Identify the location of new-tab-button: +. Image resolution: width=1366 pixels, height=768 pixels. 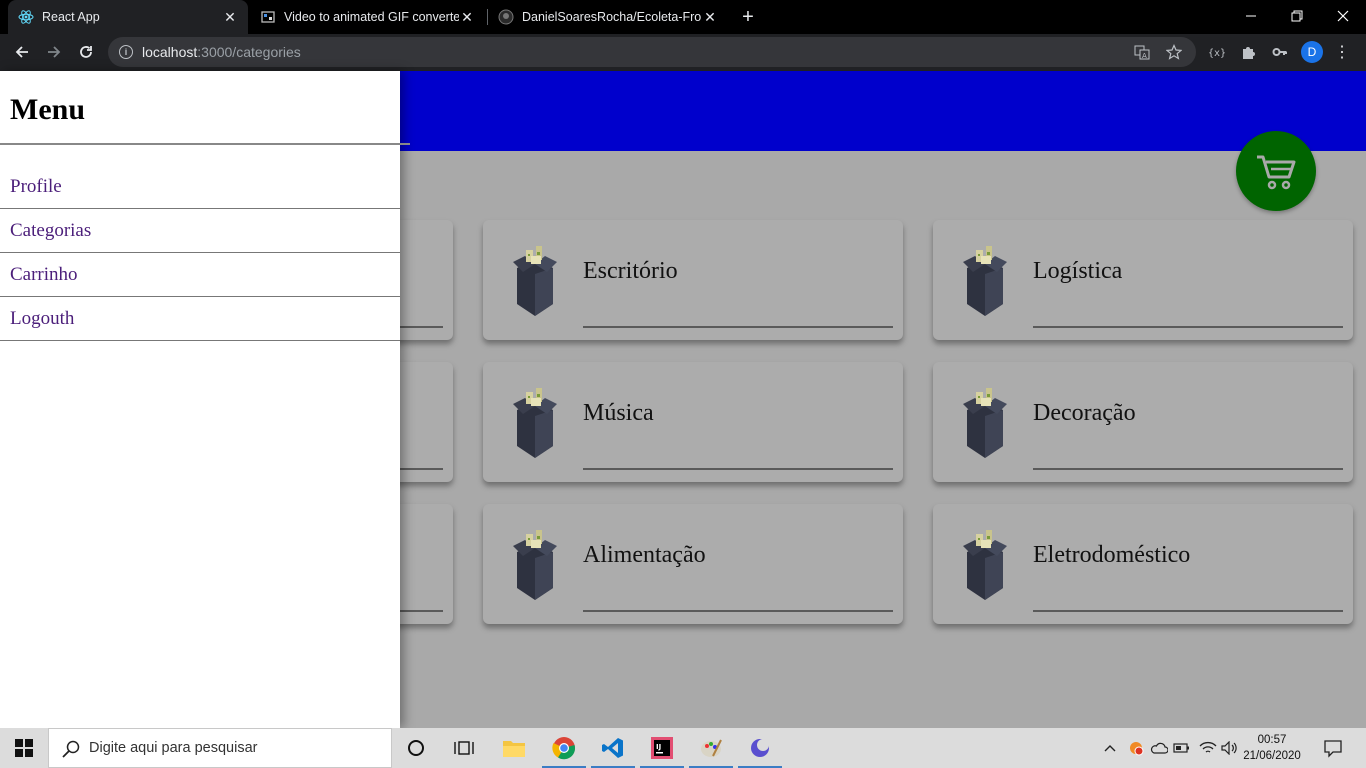
(748, 17).